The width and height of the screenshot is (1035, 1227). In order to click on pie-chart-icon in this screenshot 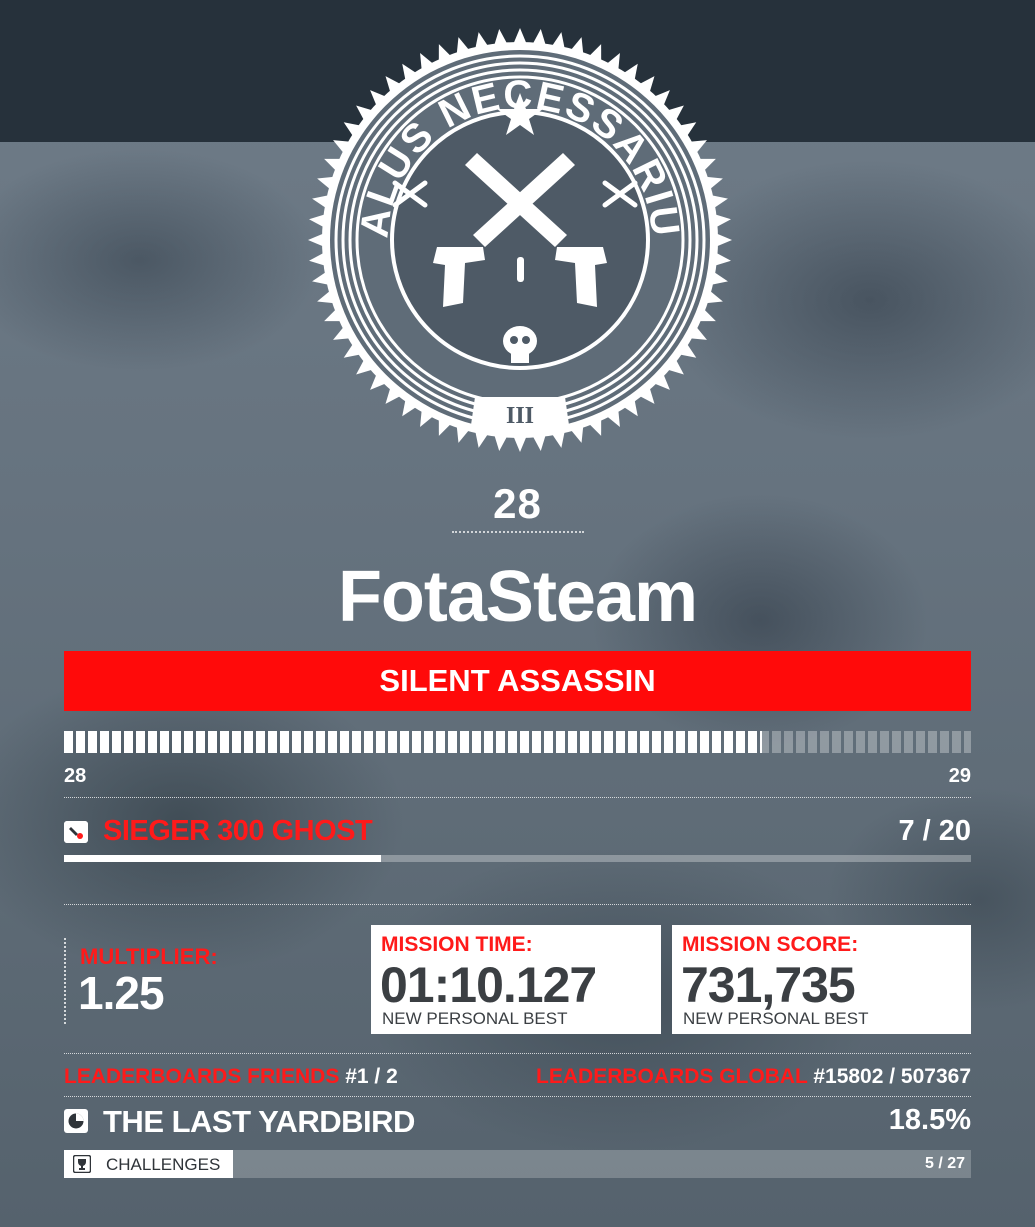, I will do `click(76, 1121)`.